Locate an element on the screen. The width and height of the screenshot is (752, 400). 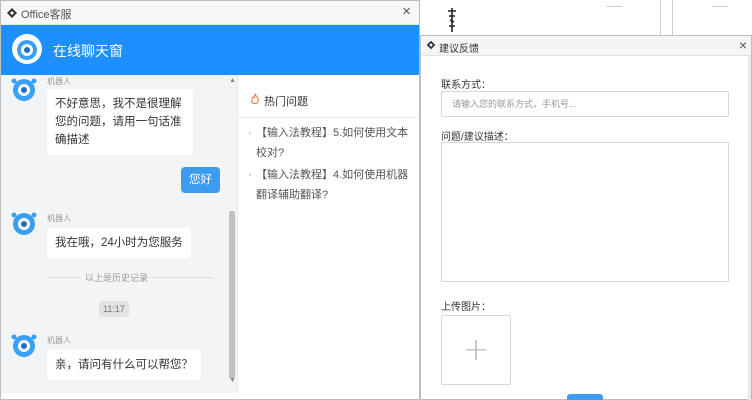
flame-icon is located at coordinates (255, 98).